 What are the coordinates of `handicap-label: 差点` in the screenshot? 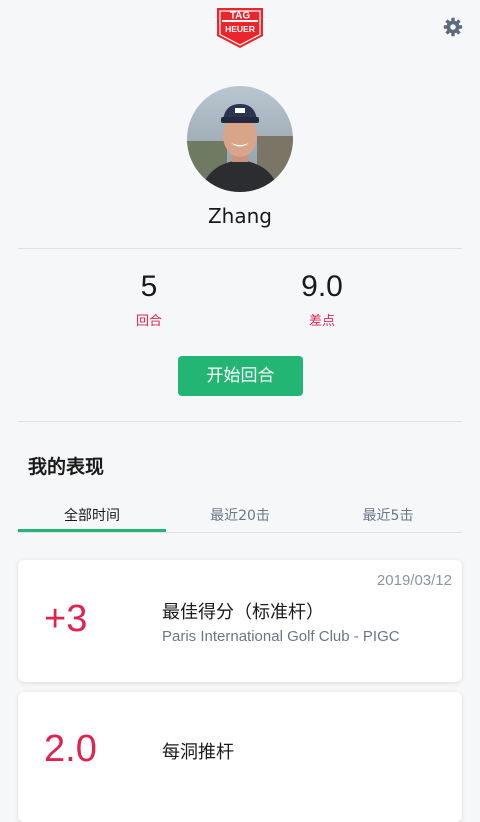 It's located at (321, 321).